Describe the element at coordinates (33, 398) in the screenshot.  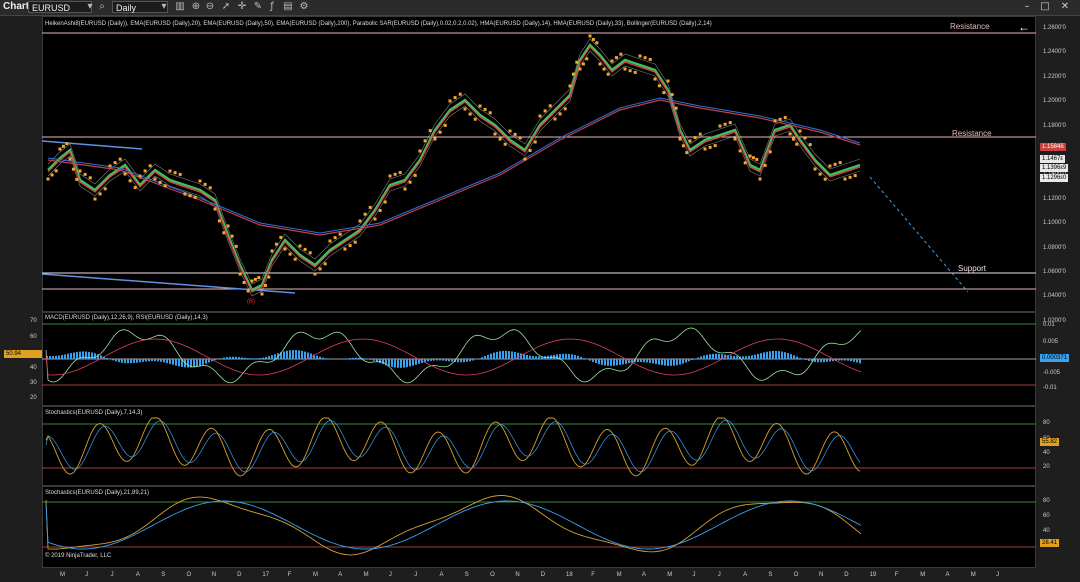
I see `rsi-tick: 20` at that location.